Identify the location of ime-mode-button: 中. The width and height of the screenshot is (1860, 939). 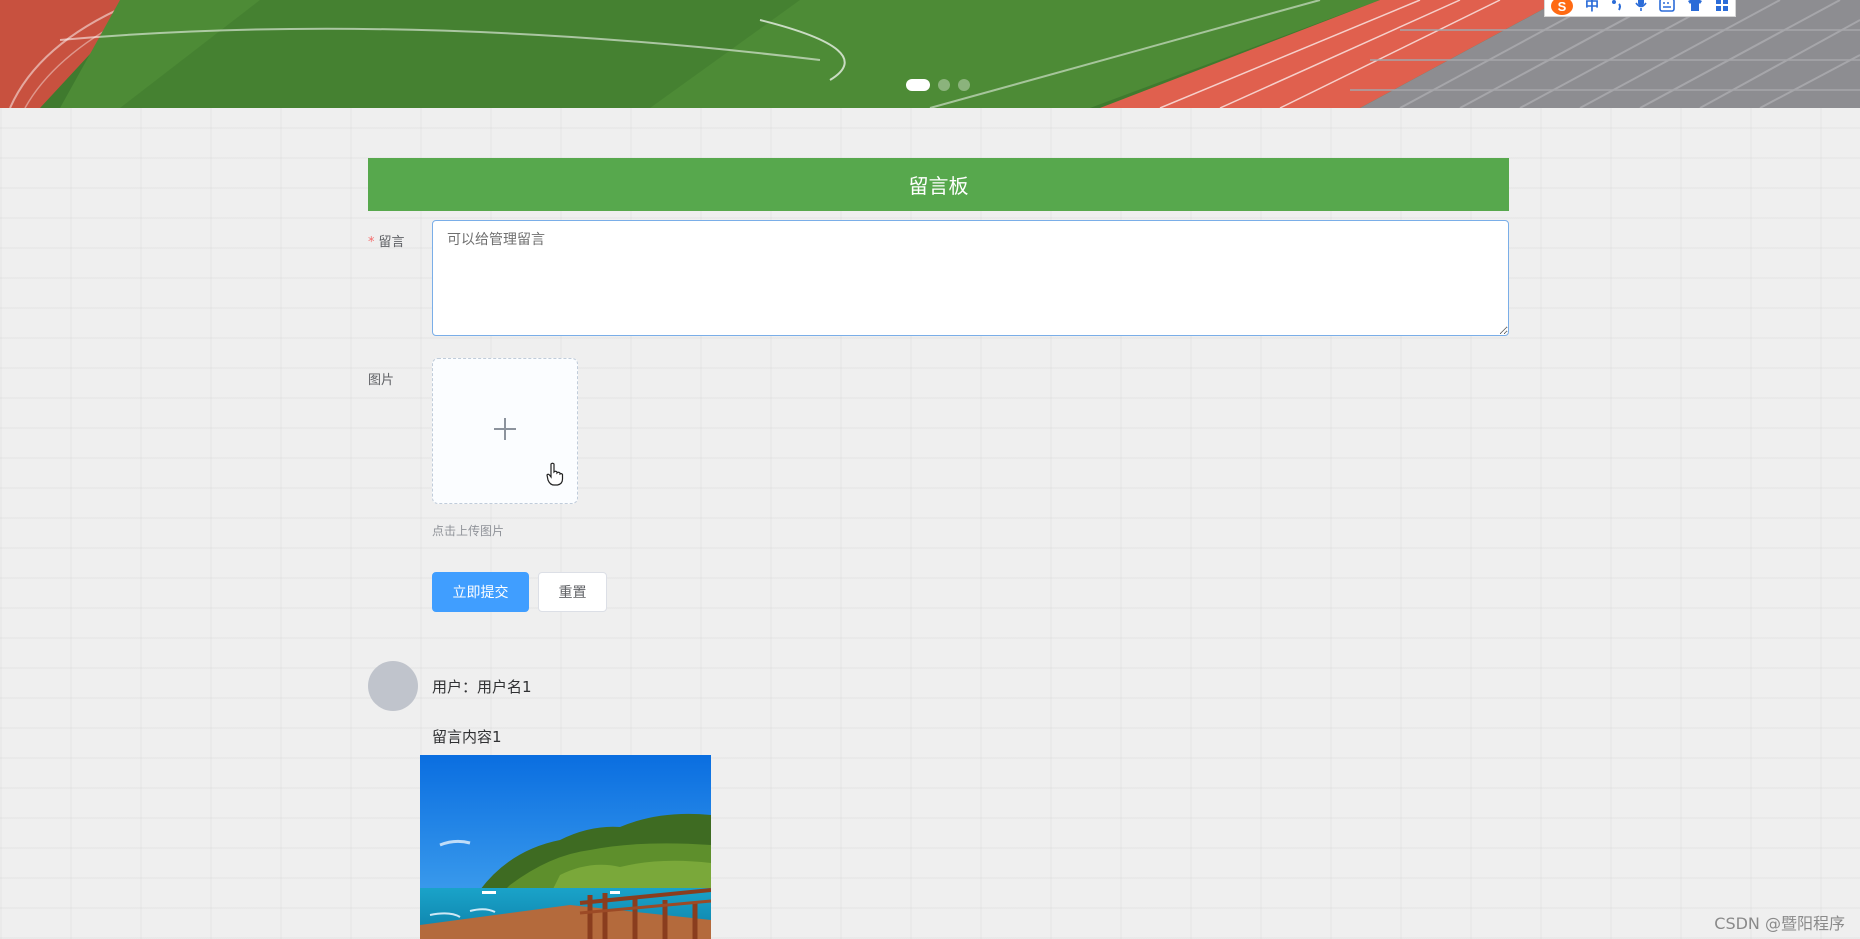
(1592, 7).